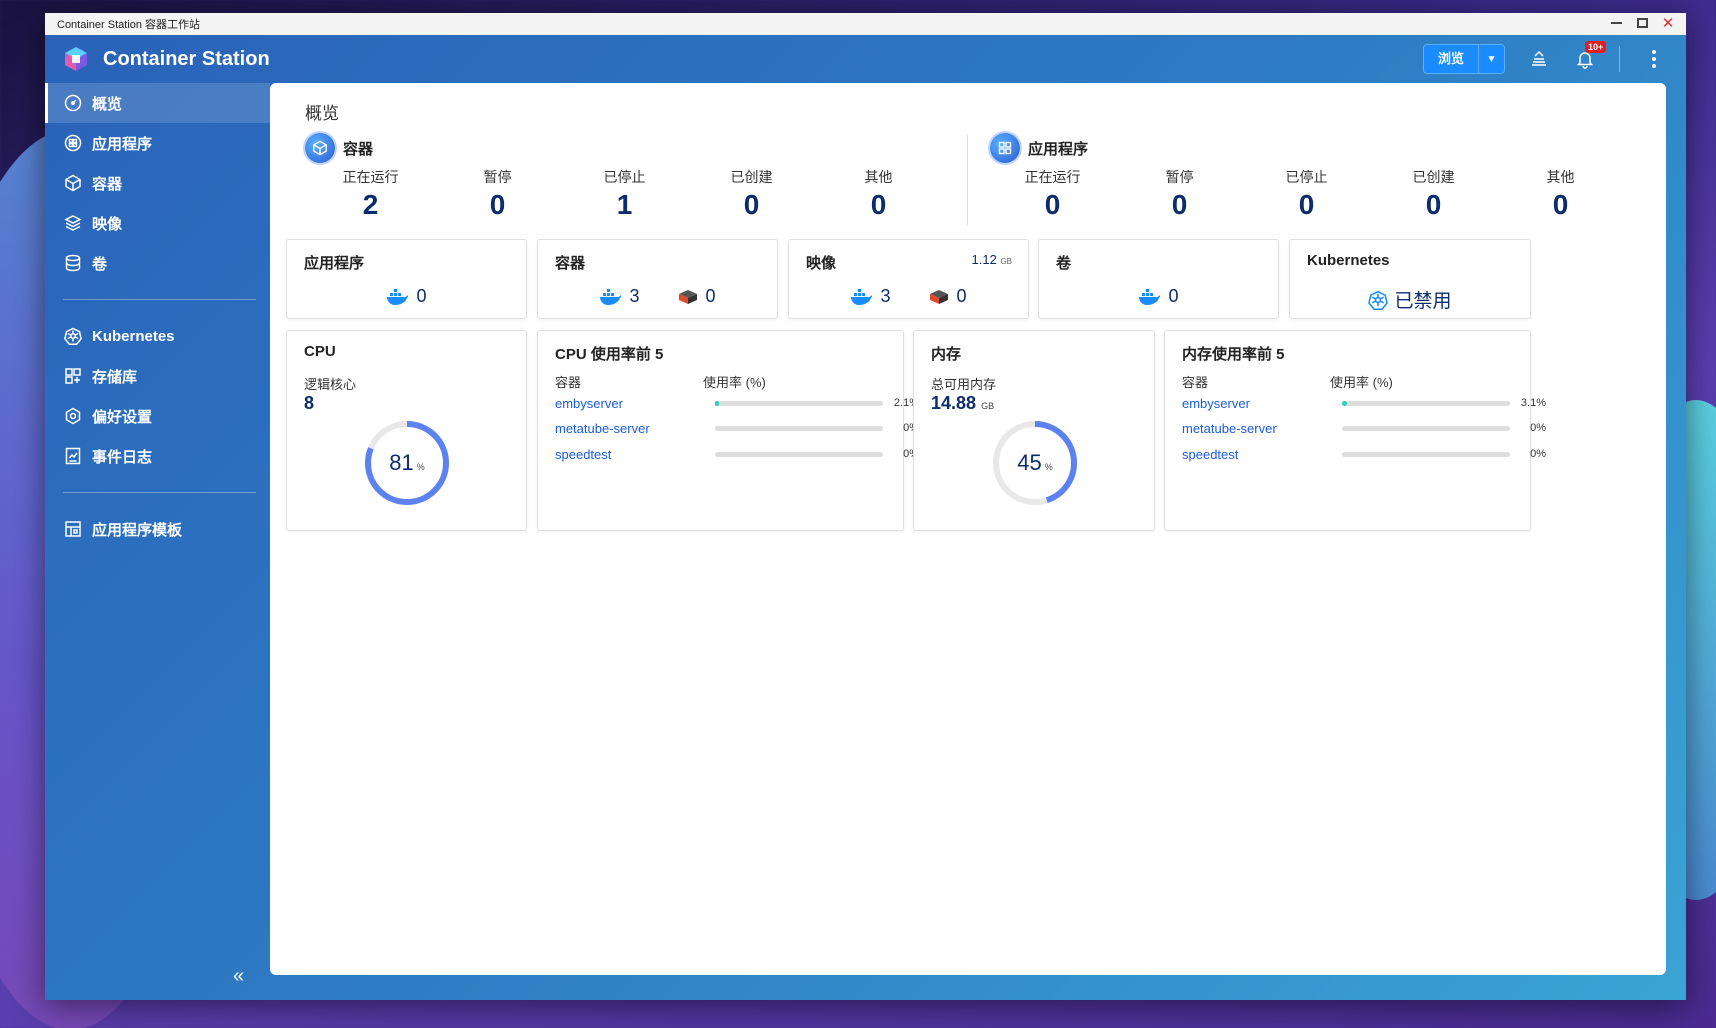  What do you see at coordinates (73, 183) in the screenshot?
I see `container-icon` at bounding box center [73, 183].